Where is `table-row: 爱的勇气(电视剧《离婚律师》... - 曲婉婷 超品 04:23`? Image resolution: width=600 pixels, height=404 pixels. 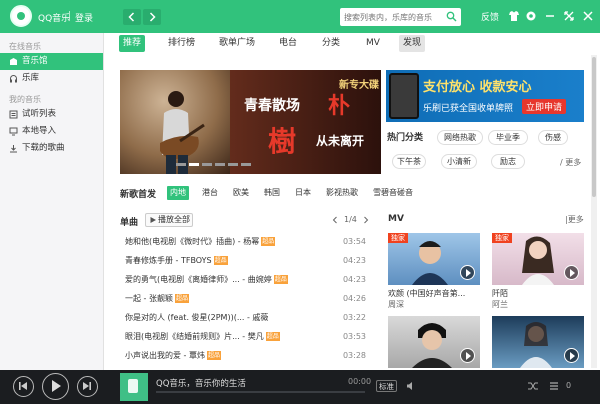
table-row: 爱的勇气(电视剧《离婚律师》... - 曲婉婷 超品 04:23 is located at coordinates (245, 280).